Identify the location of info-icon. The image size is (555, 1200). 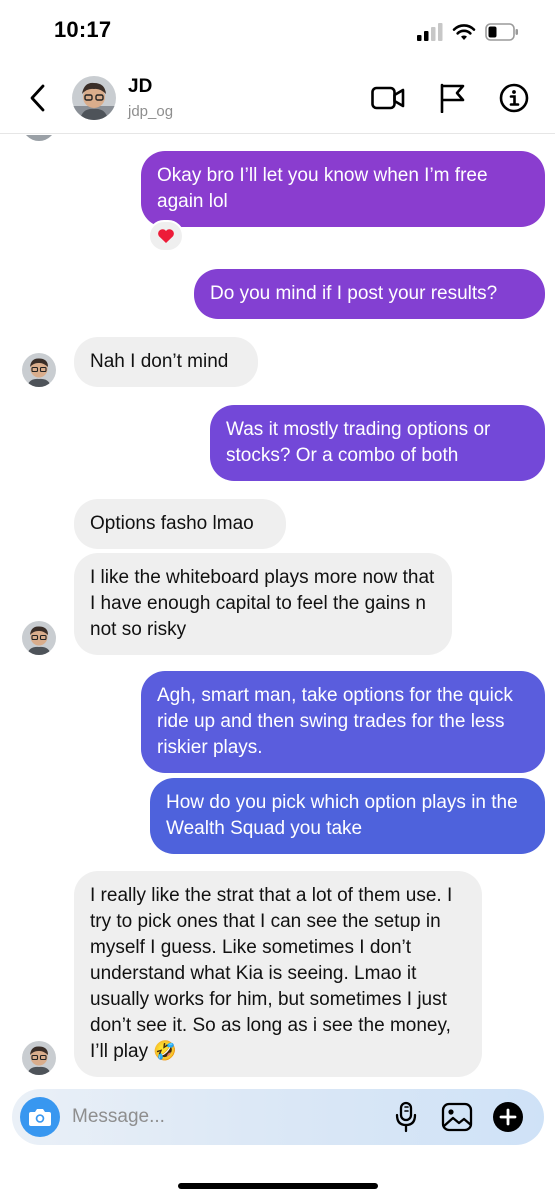
(514, 98).